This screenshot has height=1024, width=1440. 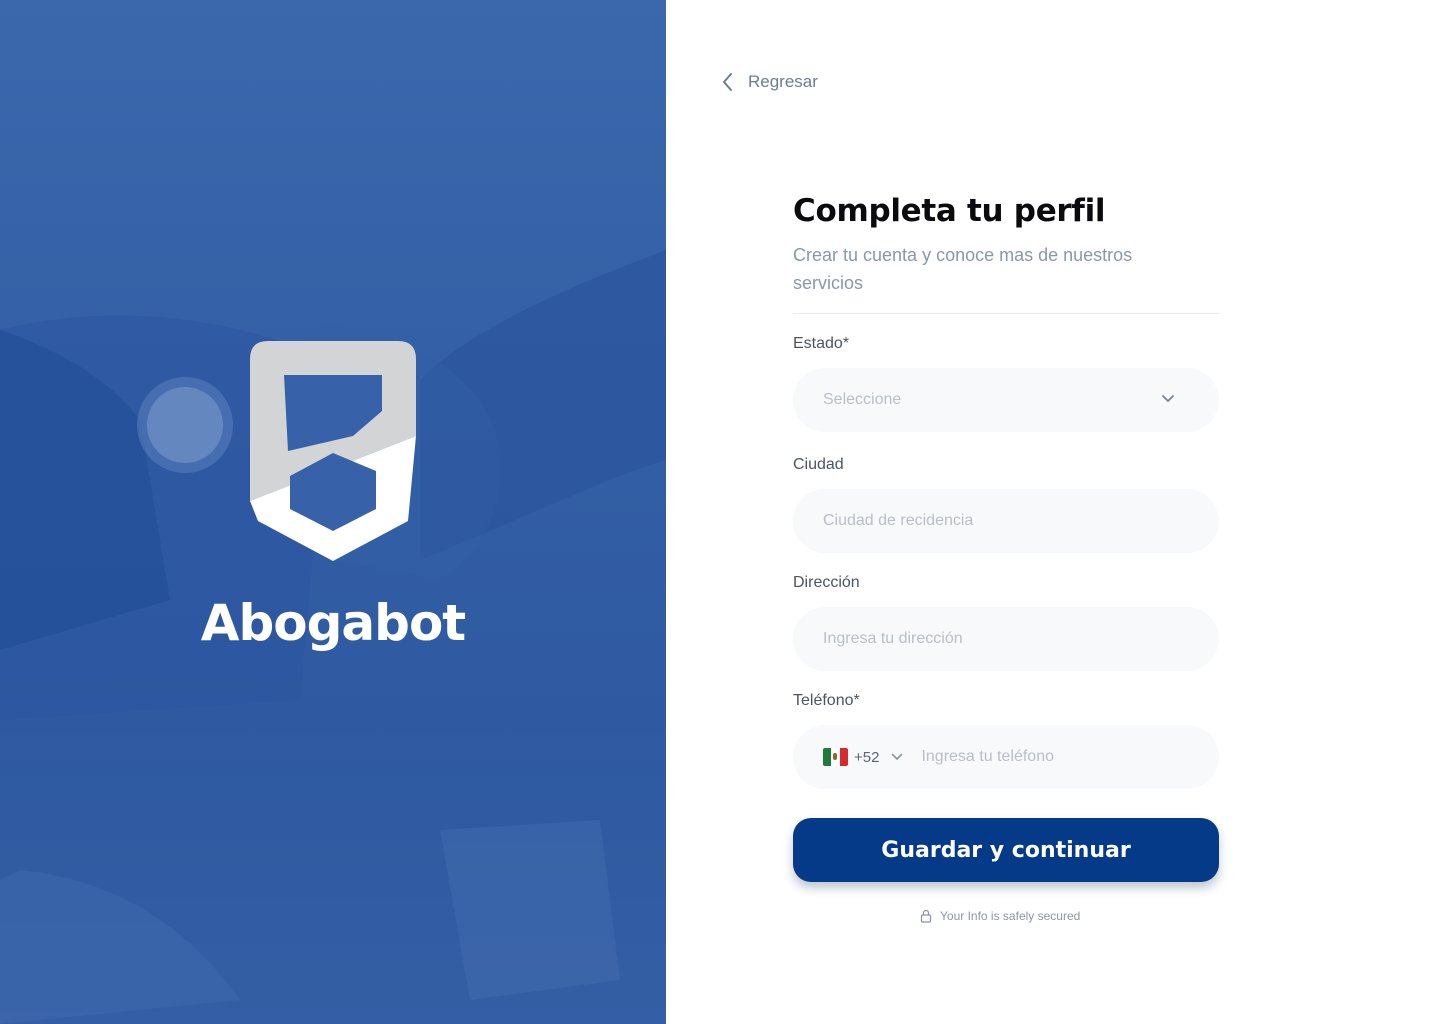 I want to click on brand-name: Abogabot, so click(x=333, y=623).